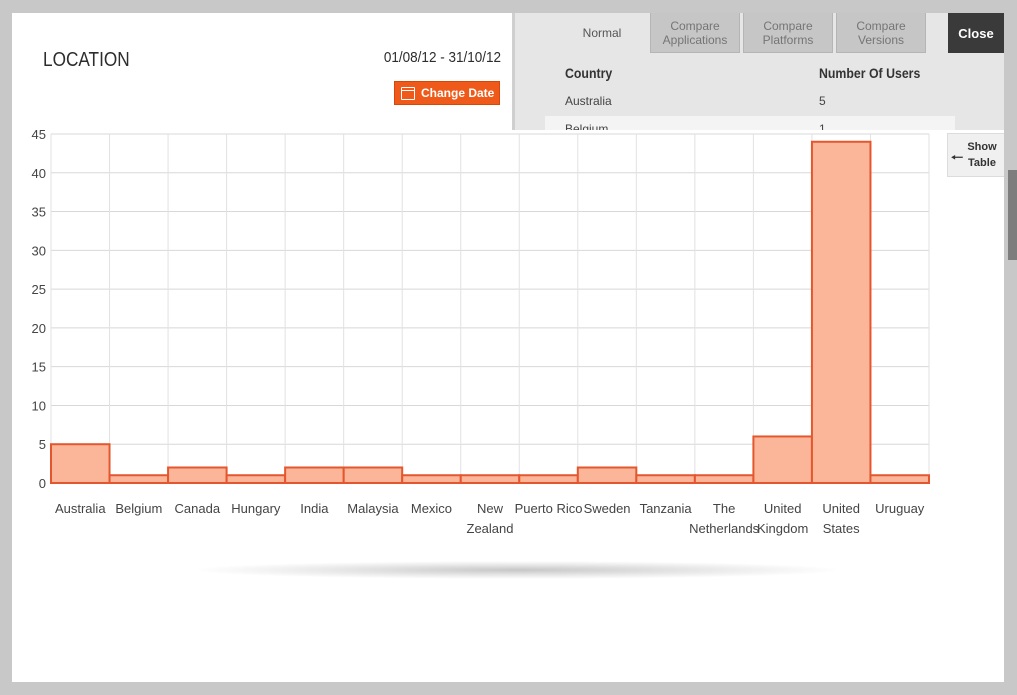 The width and height of the screenshot is (1017, 695). Describe the element at coordinates (314, 508) in the screenshot. I see `x-tick-label: India` at that location.